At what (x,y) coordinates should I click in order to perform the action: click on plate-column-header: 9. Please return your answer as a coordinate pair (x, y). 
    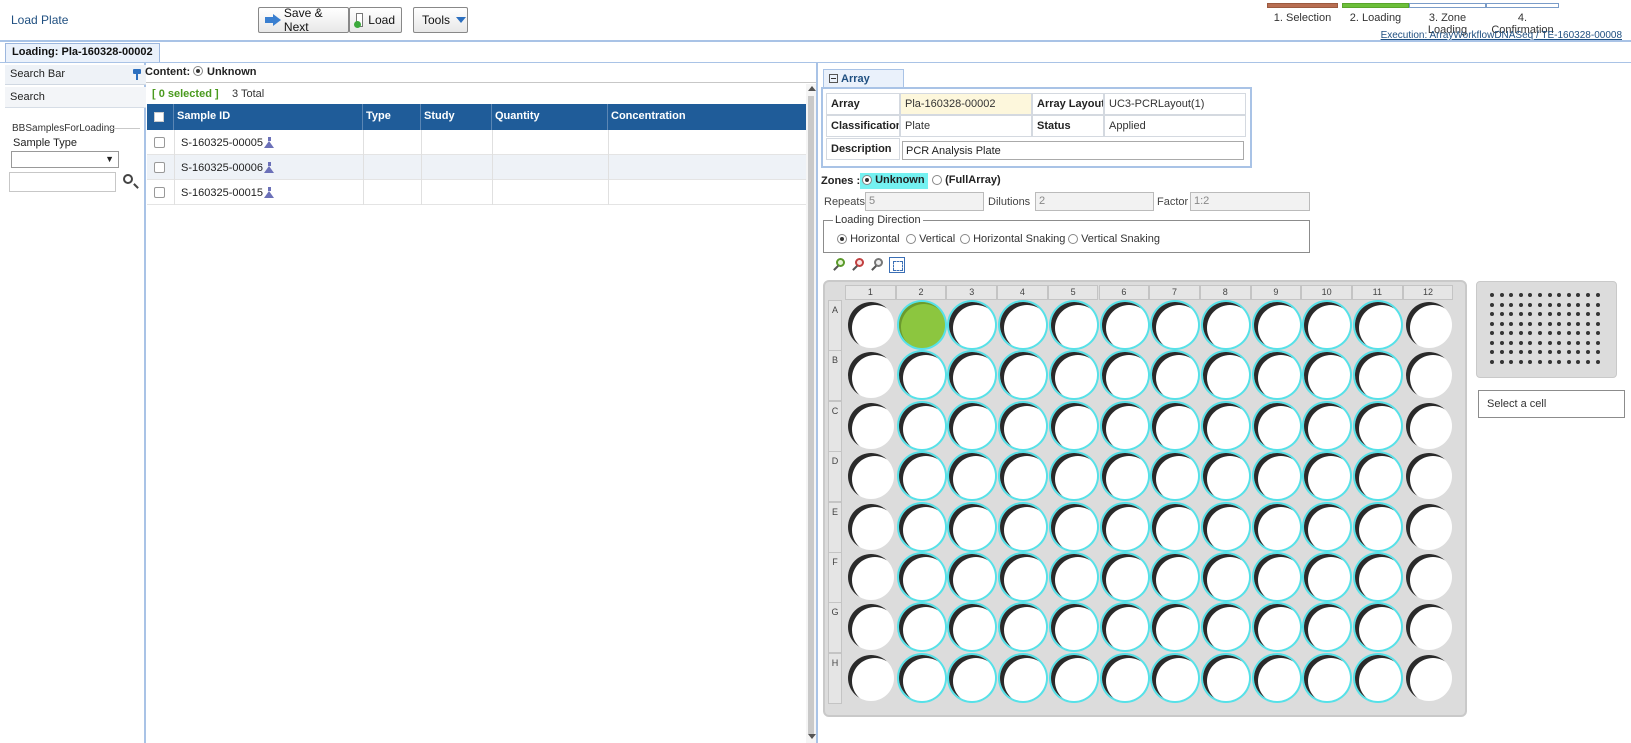
    Looking at the image, I should click on (1276, 292).